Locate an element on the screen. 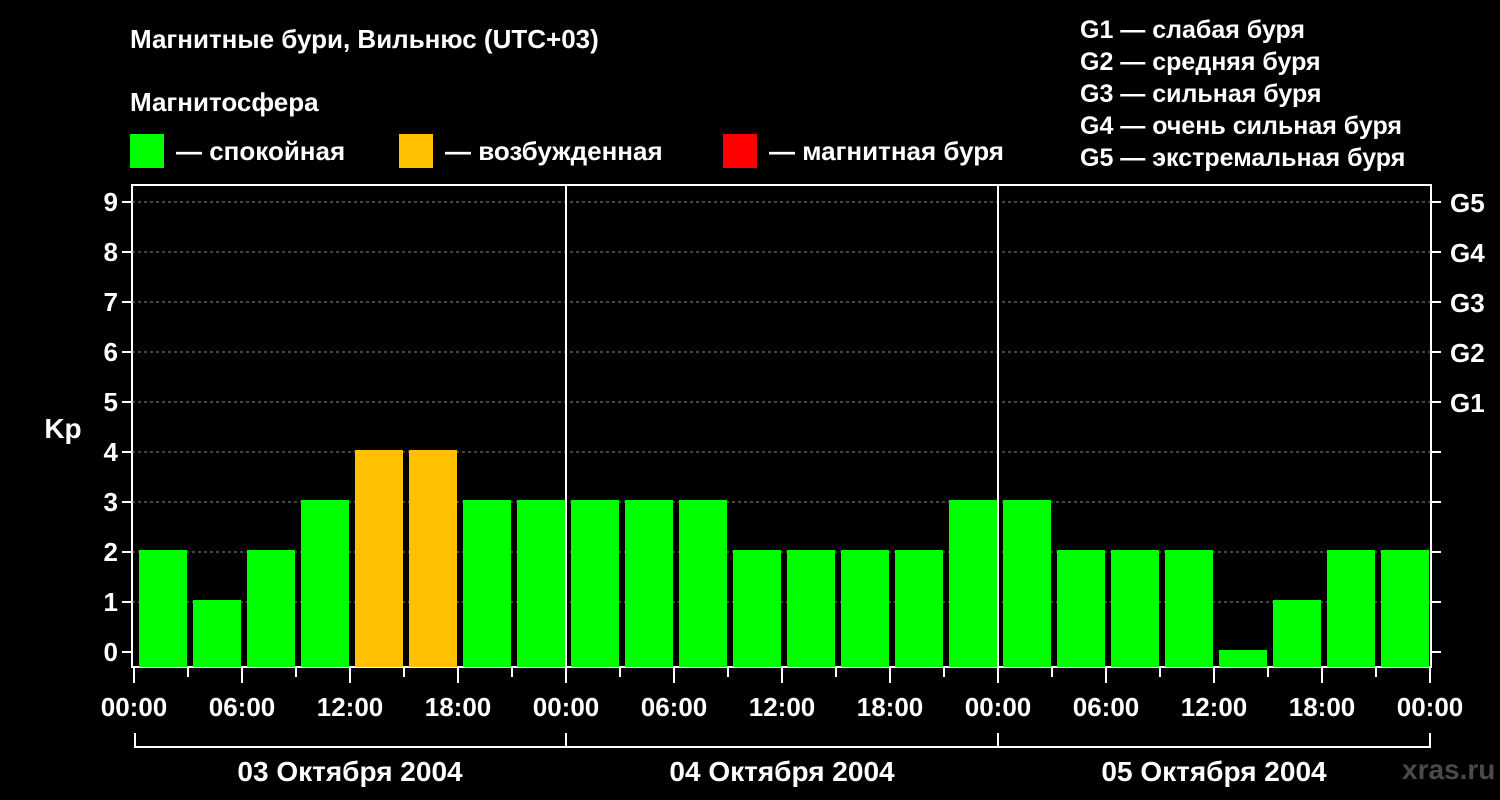 This screenshot has width=1500, height=800. y-tick-label: 9 is located at coordinates (111, 202).